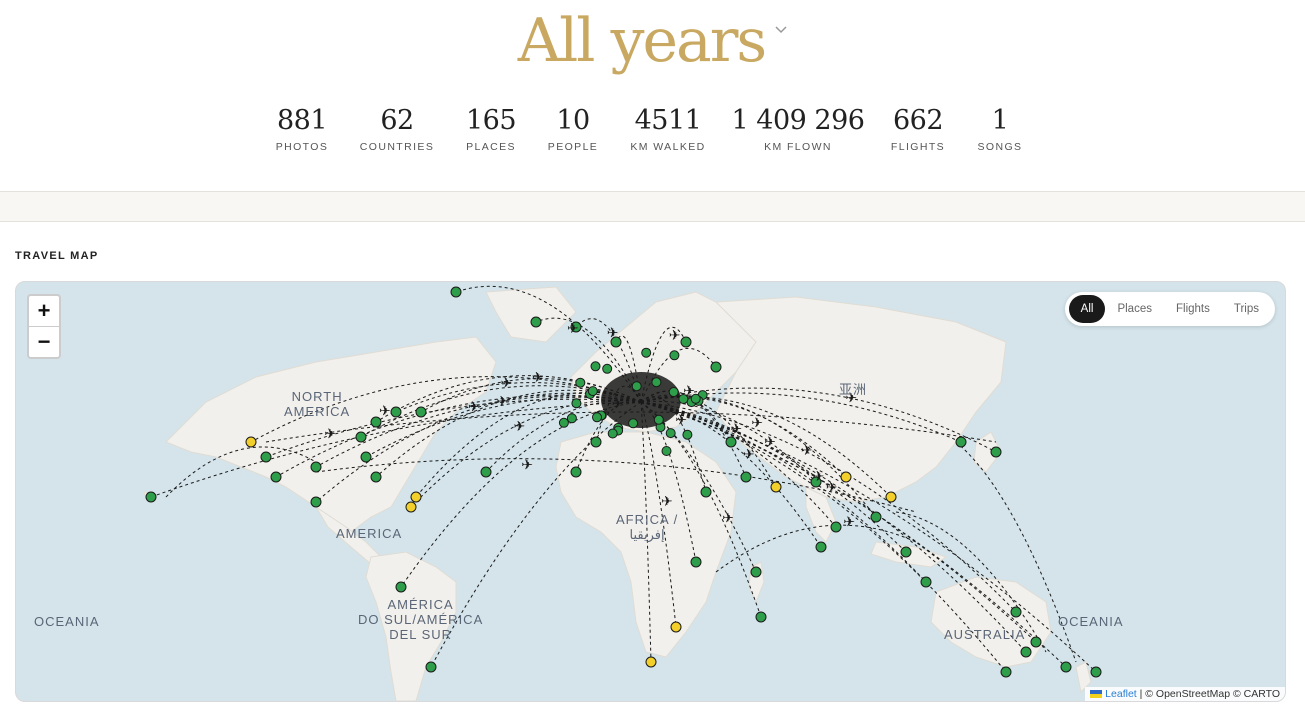 The height and width of the screenshot is (709, 1305). I want to click on divider-band, so click(652, 206).